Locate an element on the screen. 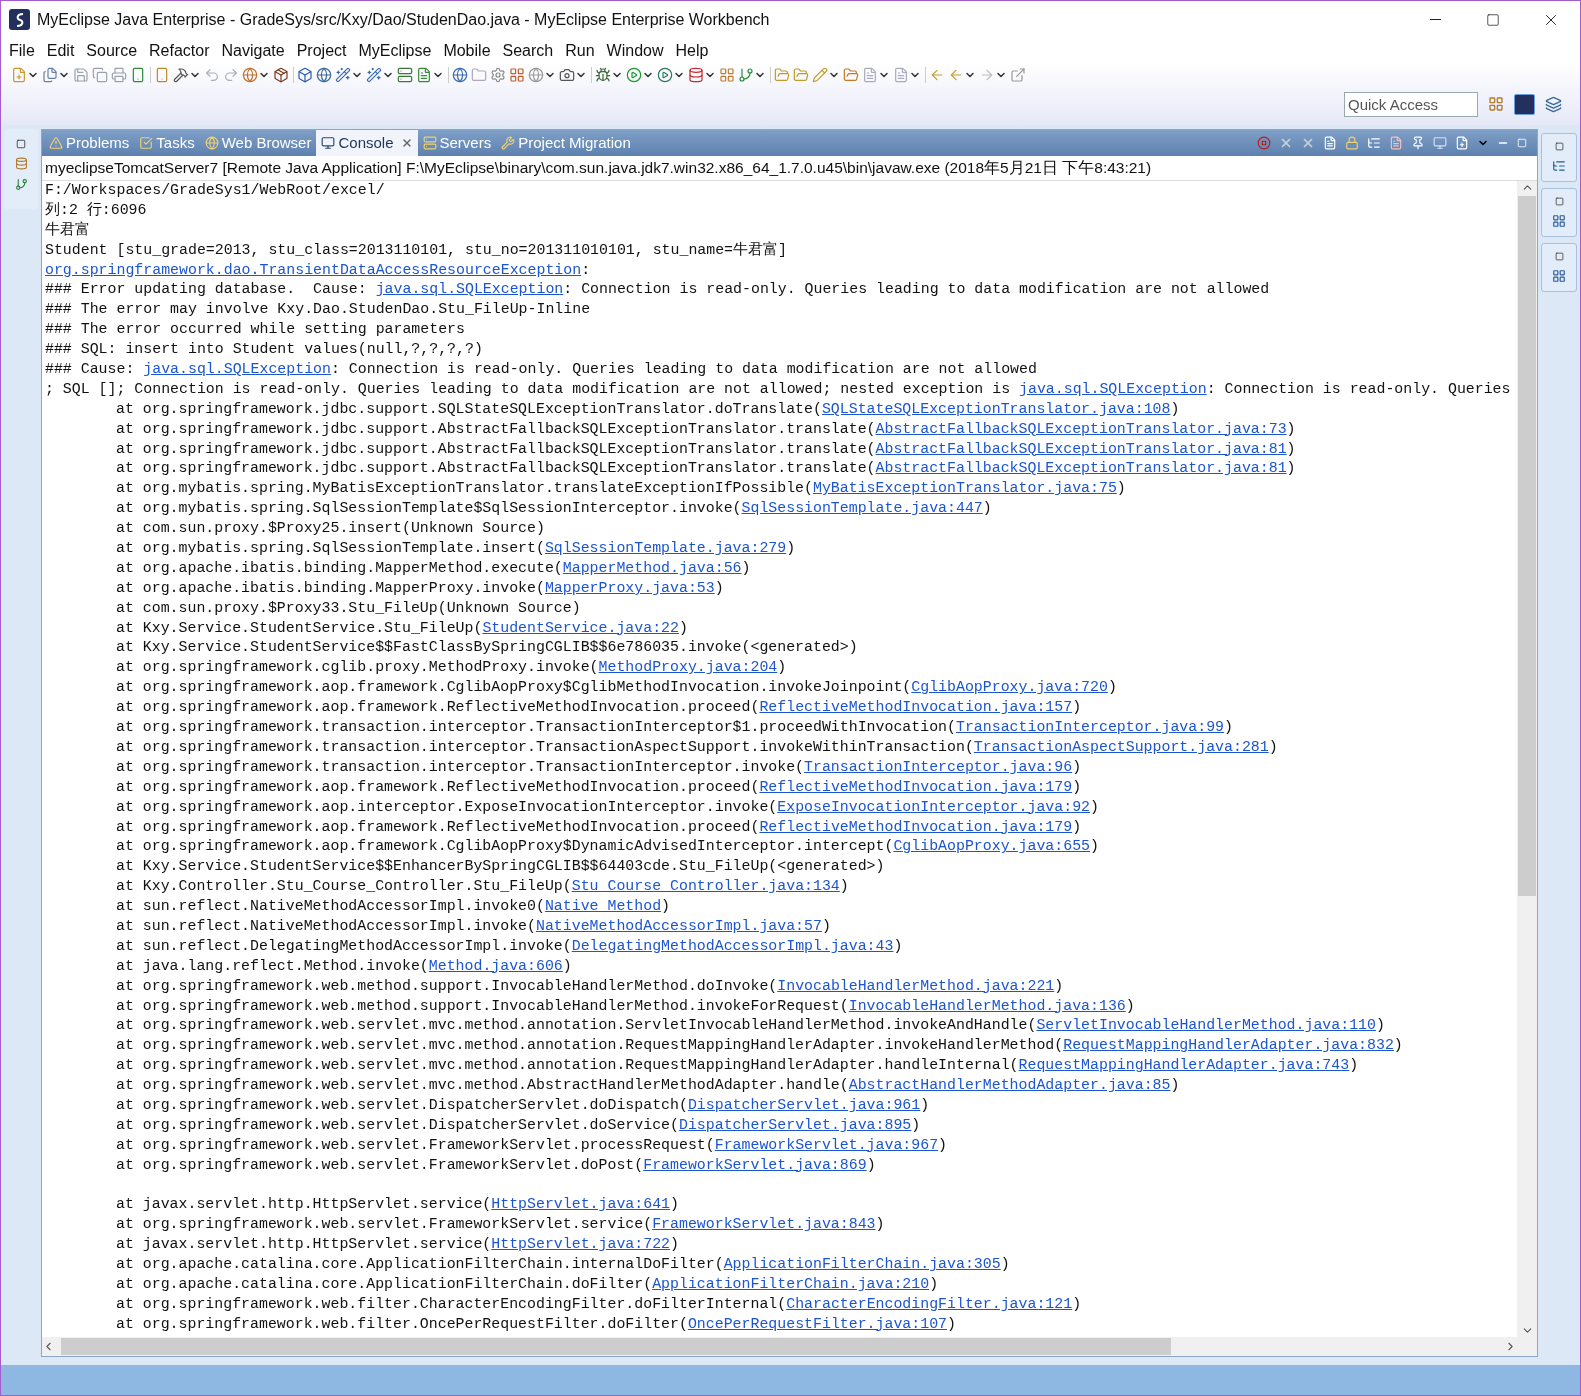 The image size is (1581, 1396). source-link: AbstractHandlerMethodAdapter.java:85 is located at coordinates (1009, 1086).